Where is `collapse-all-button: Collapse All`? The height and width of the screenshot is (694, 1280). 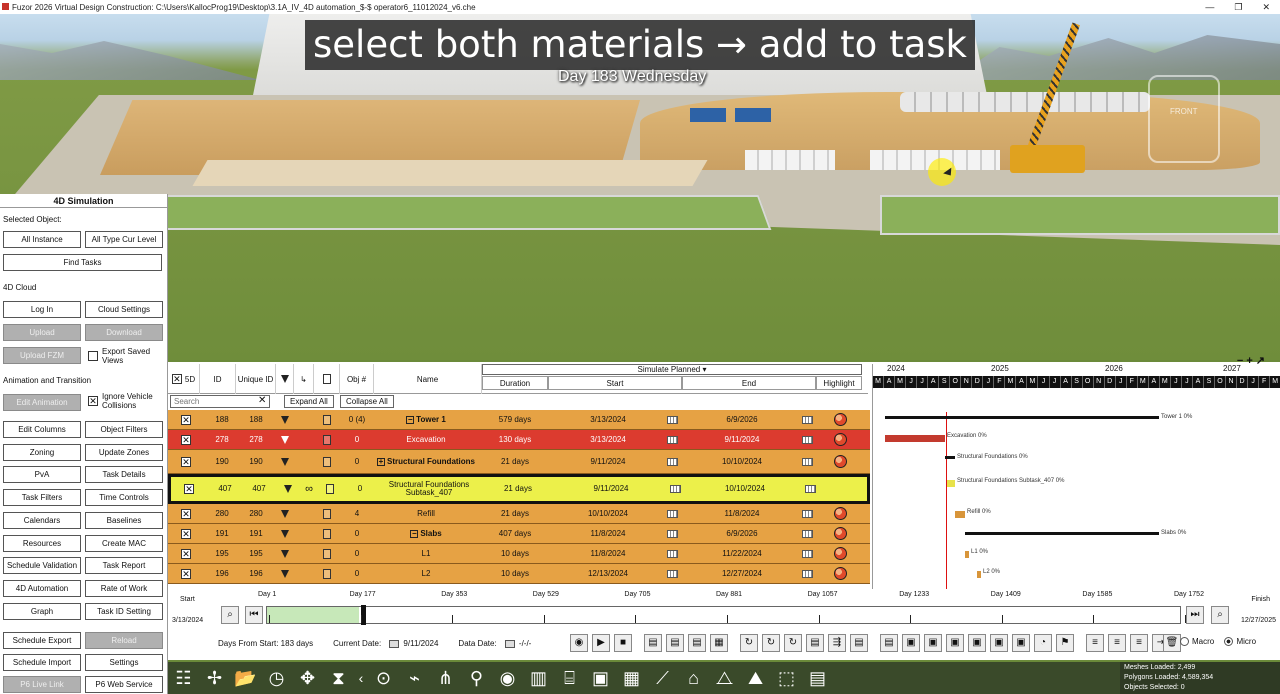 collapse-all-button: Collapse All is located at coordinates (367, 401).